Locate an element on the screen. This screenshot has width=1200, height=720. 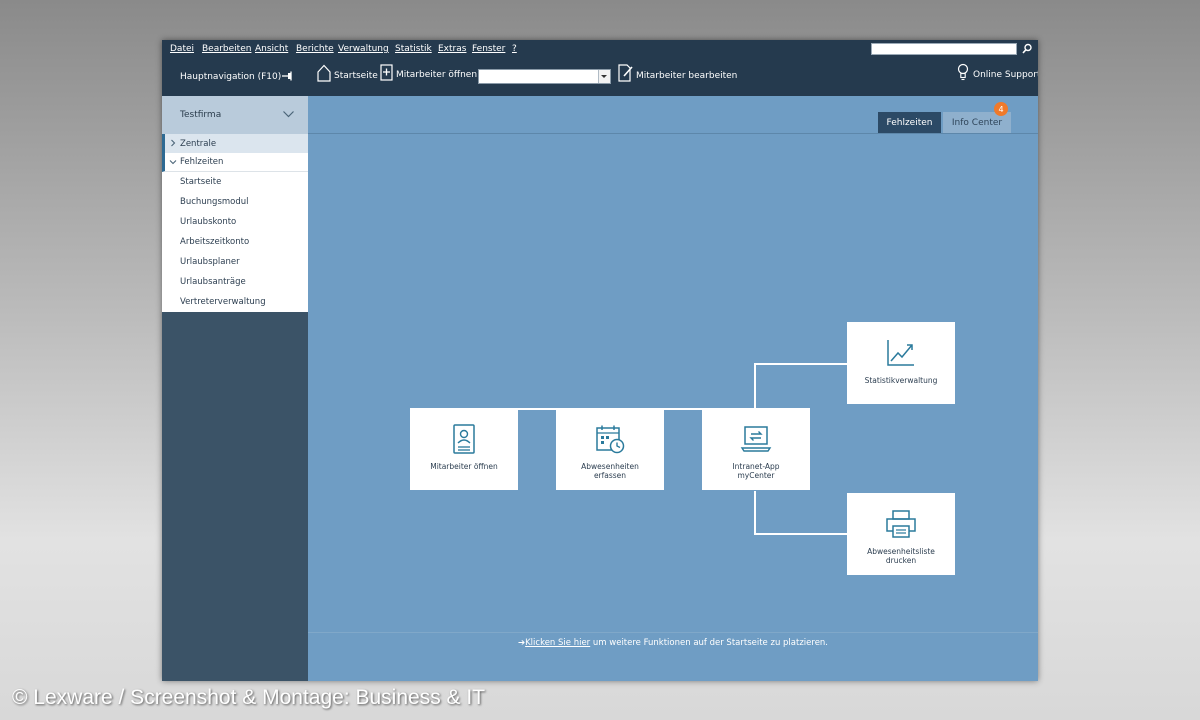
tile-label: Abwesenheitsliste drucken is located at coordinates (901, 556).